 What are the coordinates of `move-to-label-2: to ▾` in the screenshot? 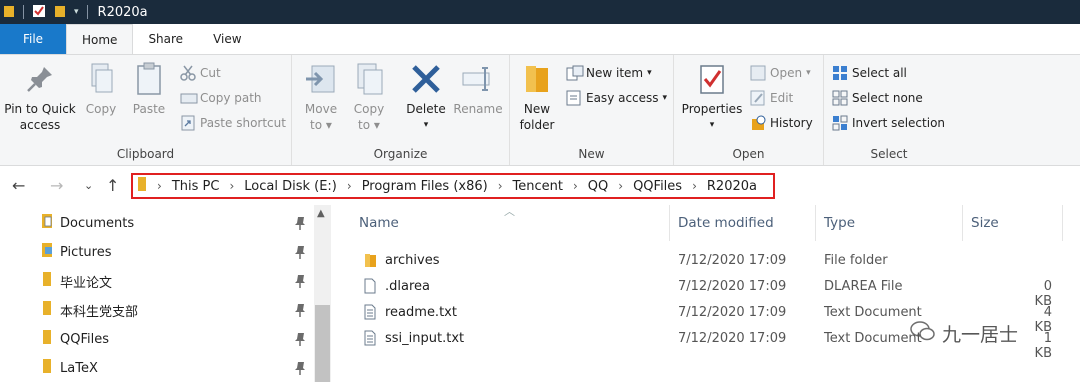 It's located at (321, 125).